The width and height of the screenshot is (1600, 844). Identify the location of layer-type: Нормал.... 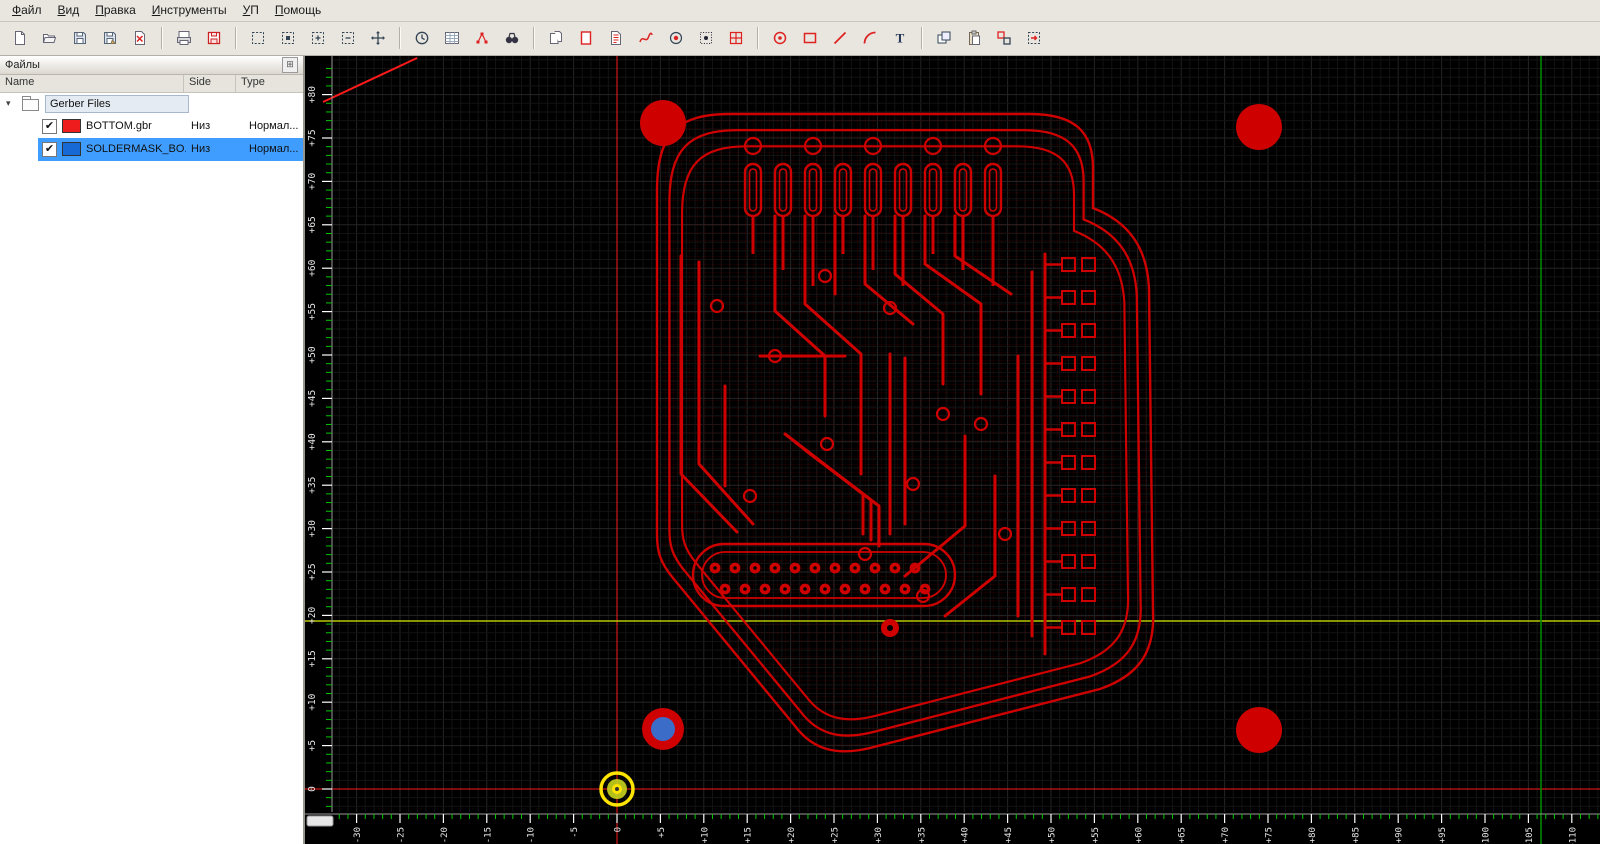
(274, 126).